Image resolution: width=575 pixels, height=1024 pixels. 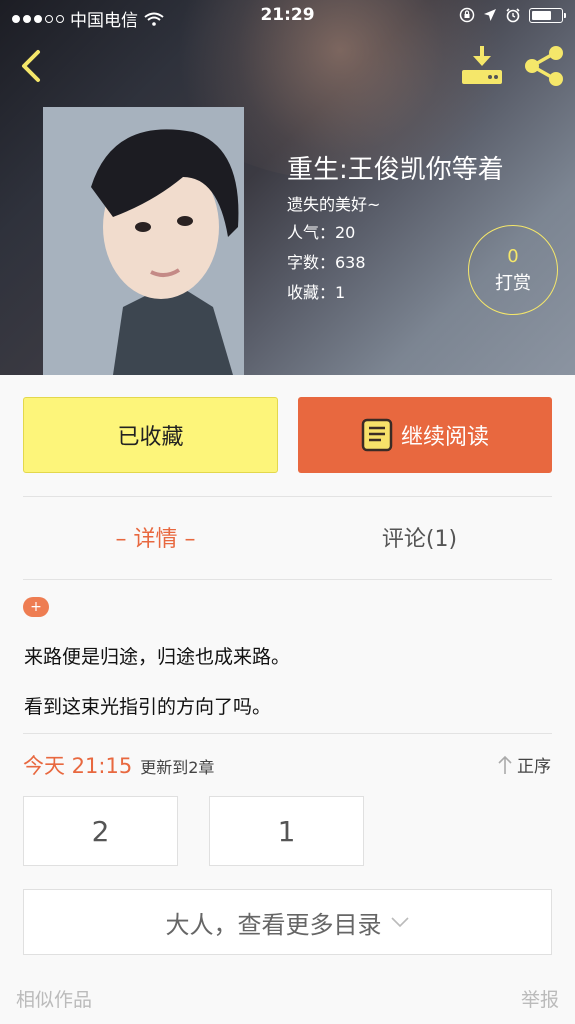 I want to click on more-chapters-button: 大人，查看更多目录, so click(x=287, y=922).